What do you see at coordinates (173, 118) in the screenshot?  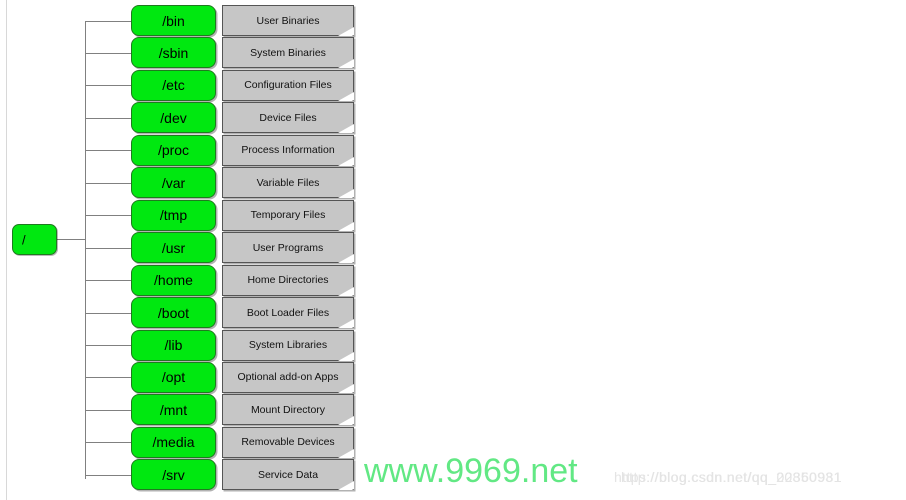 I see `directory-node: /dev` at bounding box center [173, 118].